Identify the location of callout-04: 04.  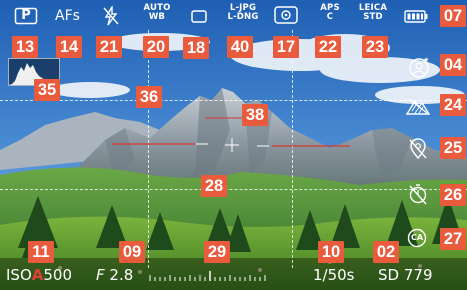
(453, 65).